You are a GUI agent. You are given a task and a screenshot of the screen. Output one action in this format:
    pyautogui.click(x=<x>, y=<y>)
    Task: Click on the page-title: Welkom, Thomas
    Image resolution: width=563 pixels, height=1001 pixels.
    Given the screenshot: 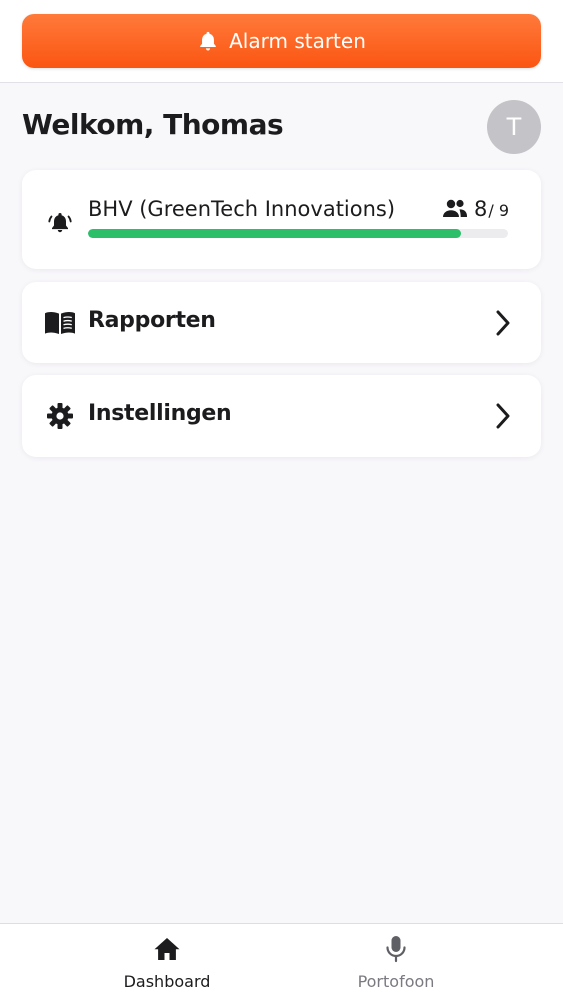 What is the action you would take?
    pyautogui.click(x=153, y=124)
    